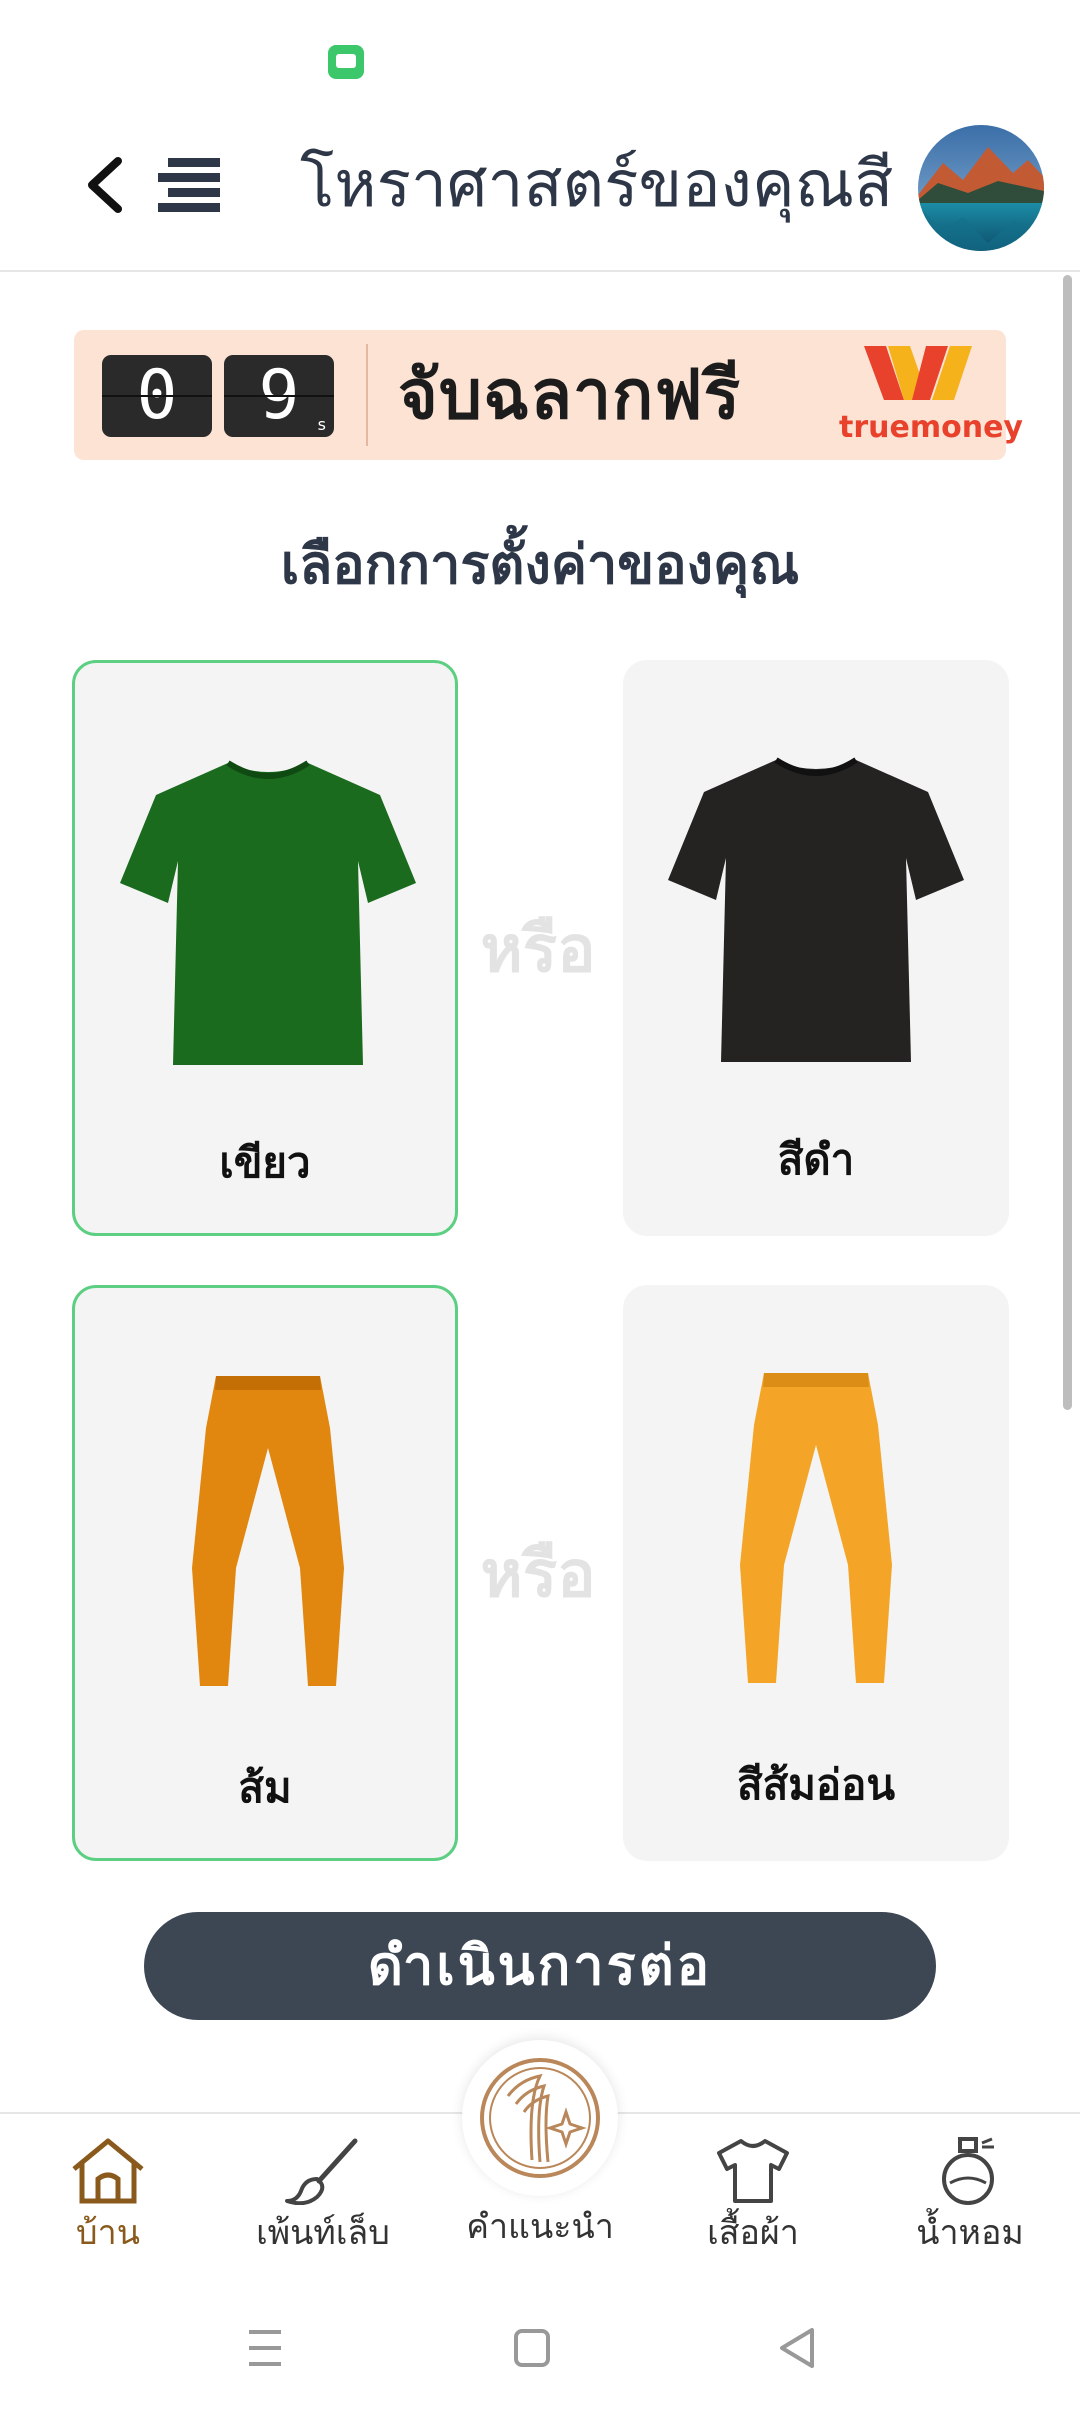 The image size is (1080, 2412). I want to click on truemoney-w-icon, so click(918, 373).